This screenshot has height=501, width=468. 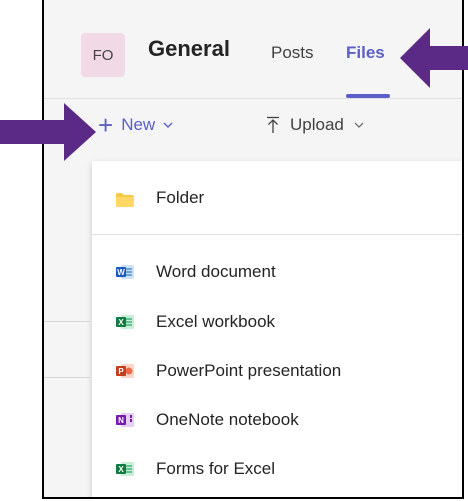 I want to click on excel-icon: X, so click(x=125, y=322).